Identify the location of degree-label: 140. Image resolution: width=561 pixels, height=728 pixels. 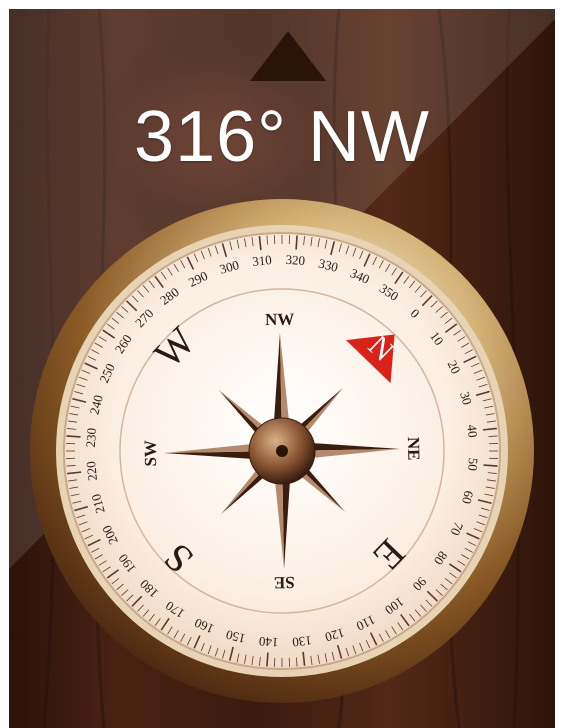
(268, 642).